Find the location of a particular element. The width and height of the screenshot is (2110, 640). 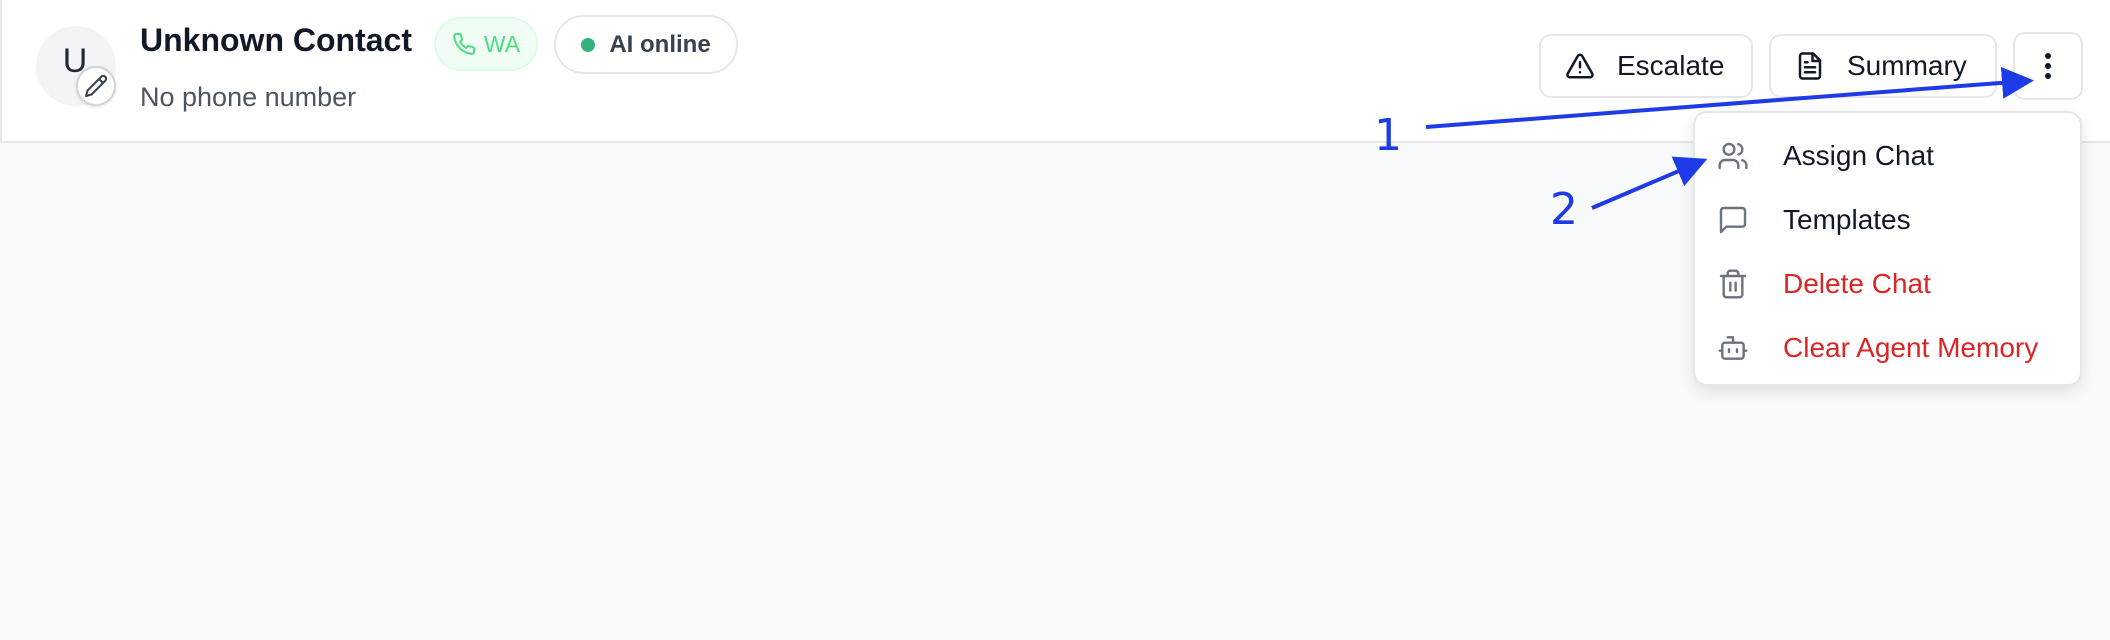

contact-name: Unknown Contact is located at coordinates (276, 40).